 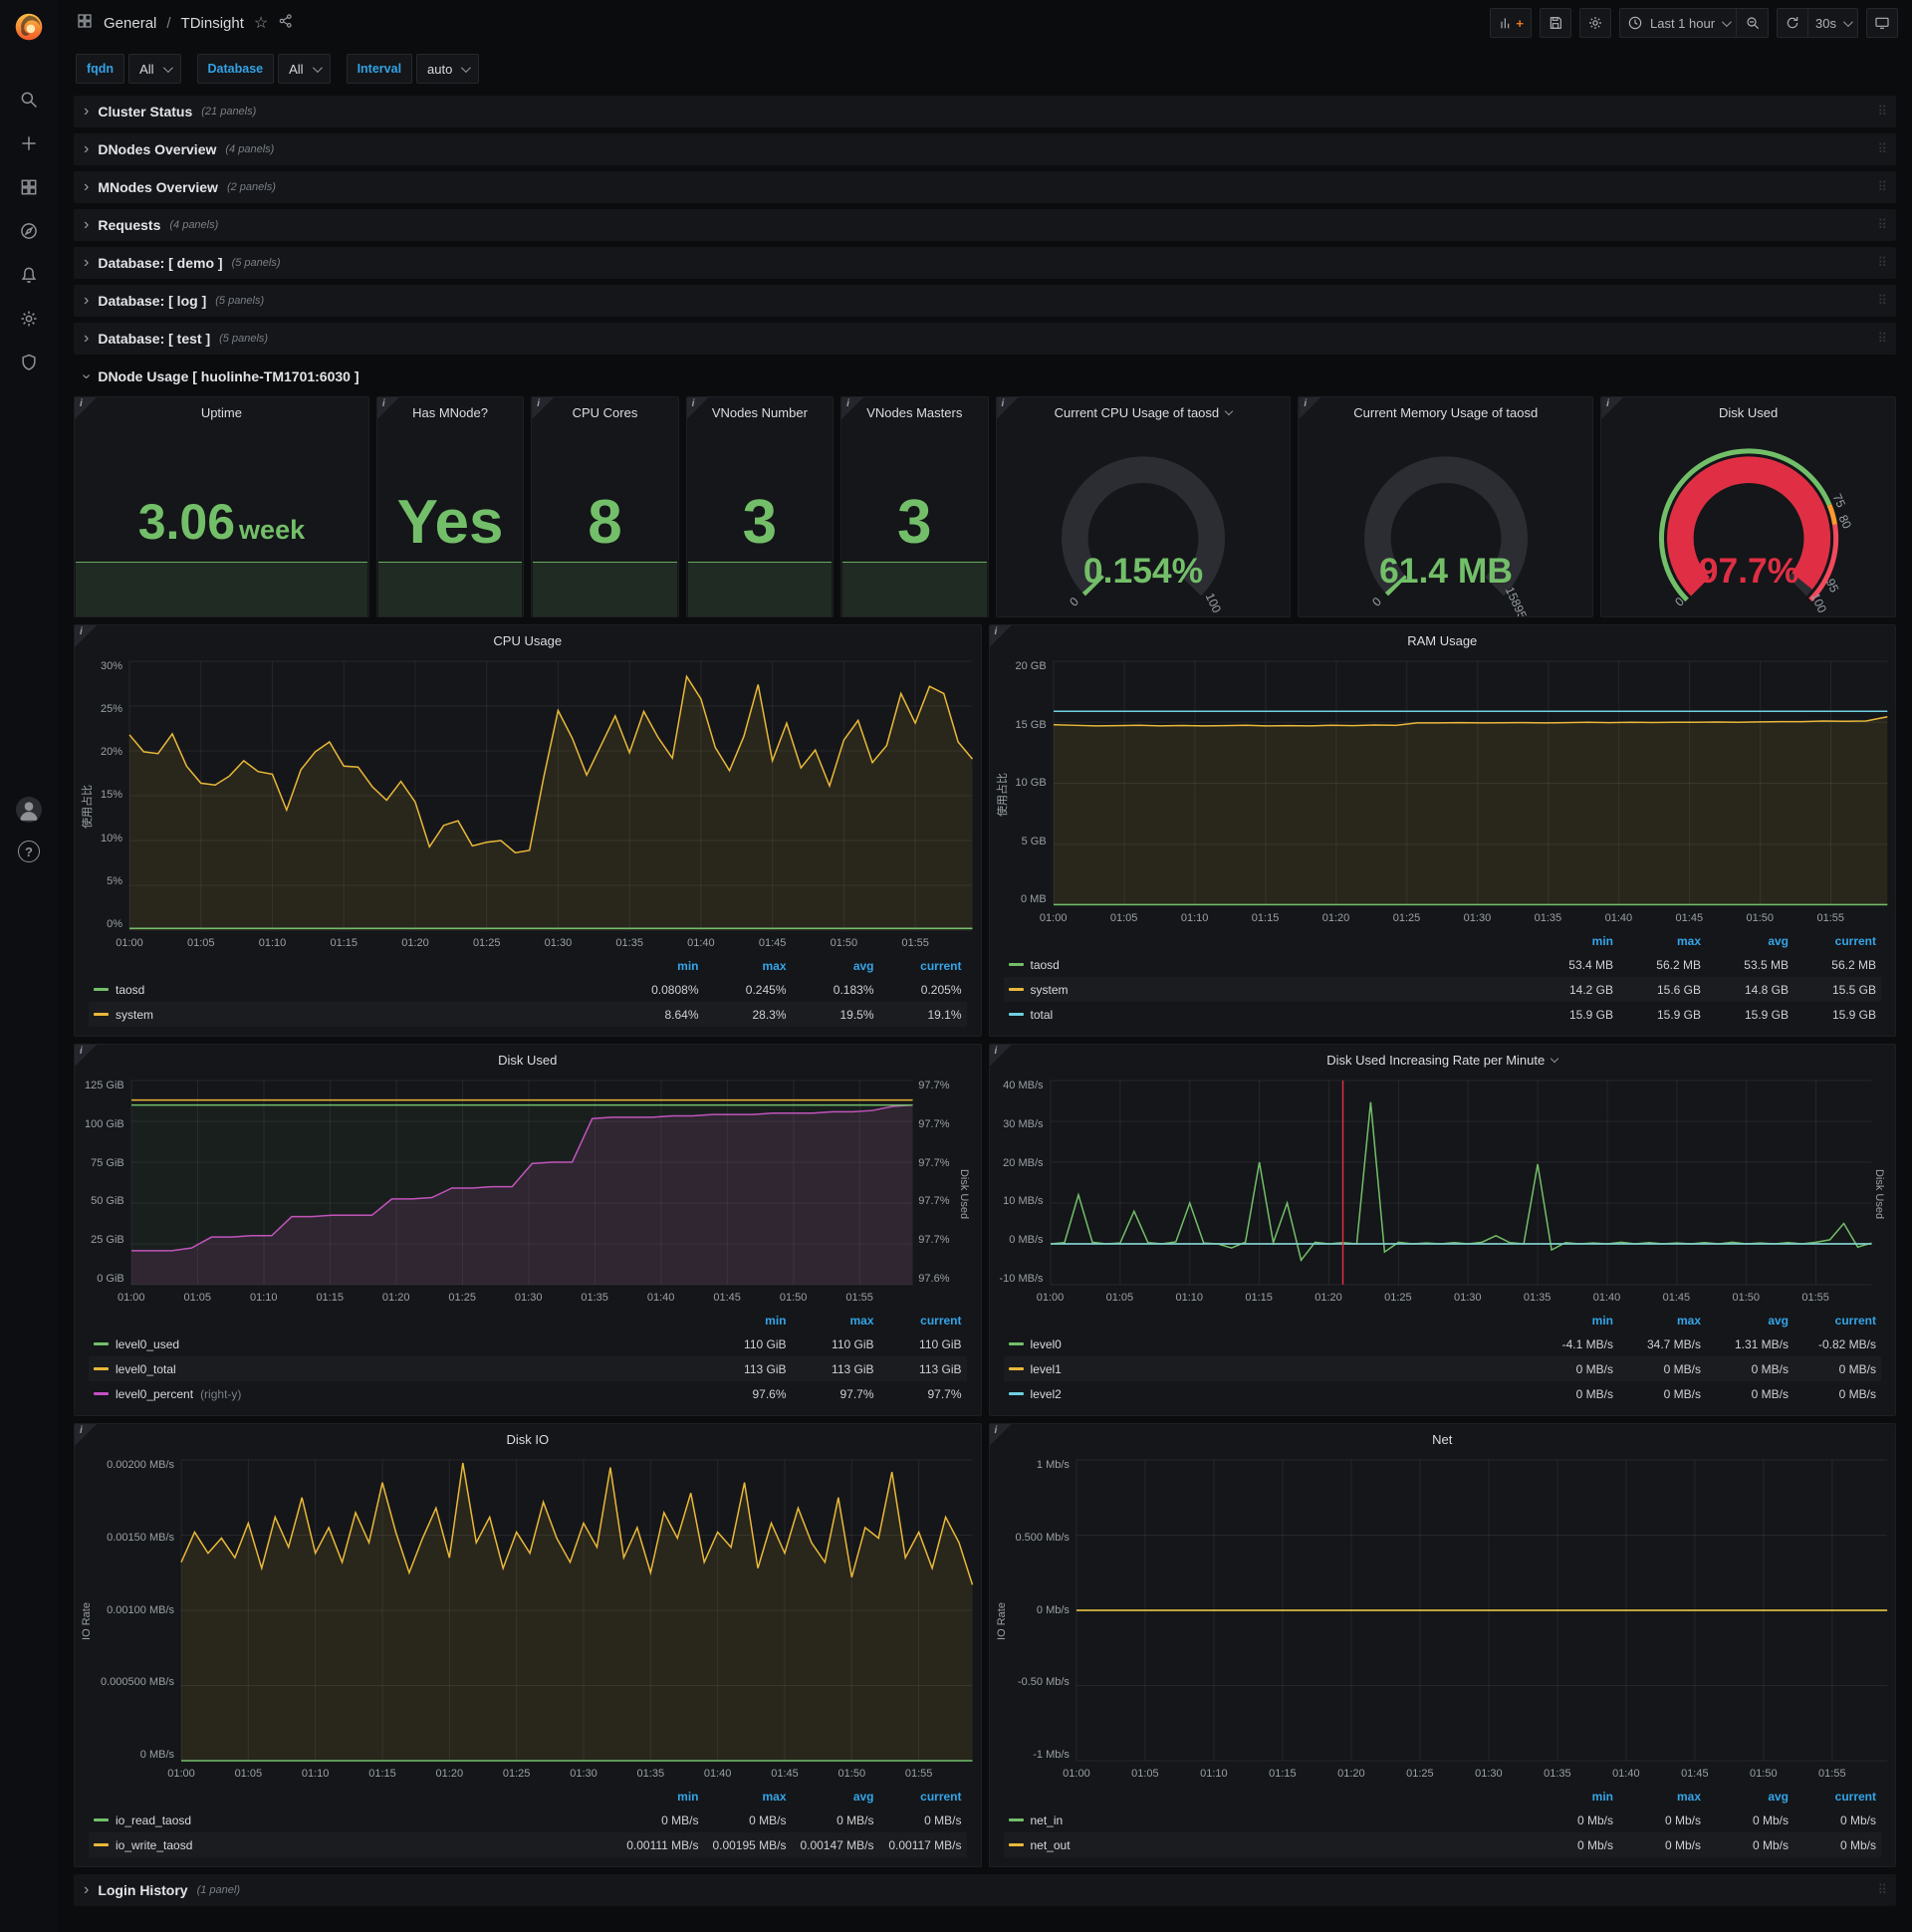 What do you see at coordinates (985, 339) in the screenshot?
I see `row-database-test: › Database: [ test ] (5 panels) ⠿` at bounding box center [985, 339].